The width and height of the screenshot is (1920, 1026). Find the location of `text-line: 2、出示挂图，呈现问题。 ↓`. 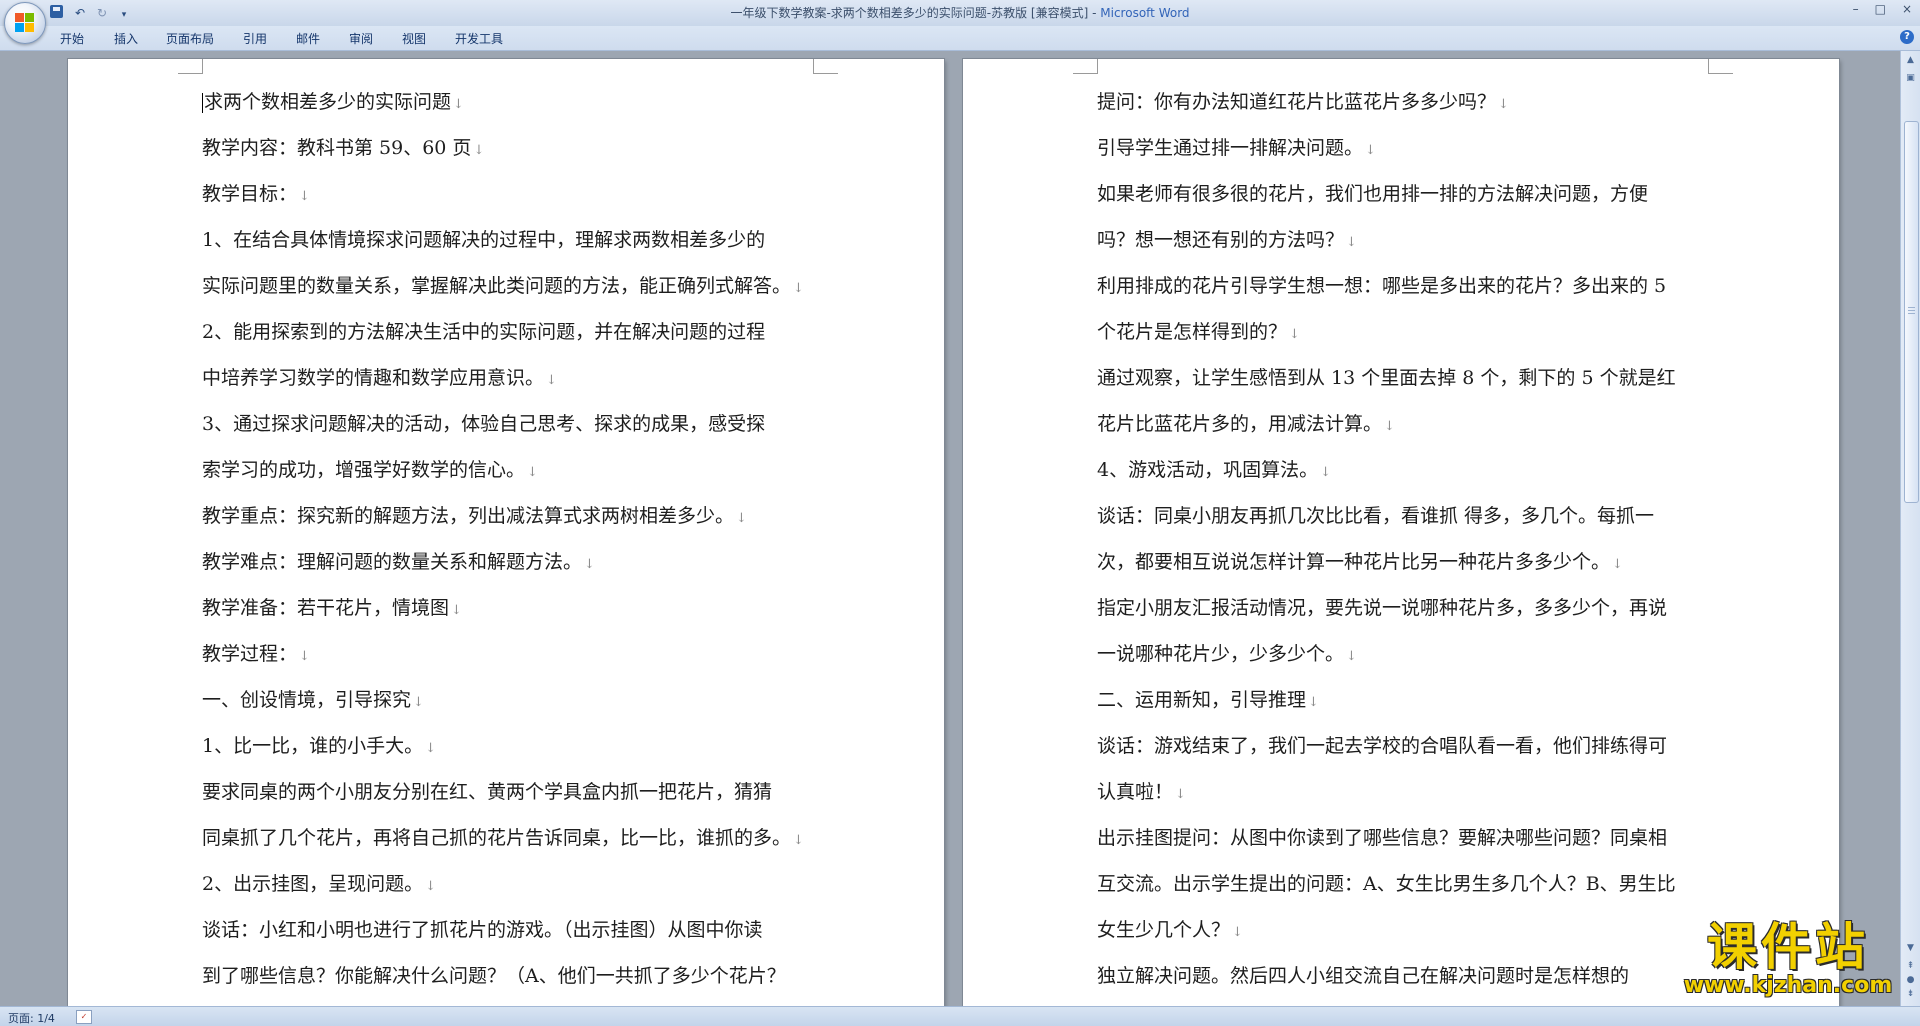

text-line: 2、出示挂图，呈现问题。 ↓ is located at coordinates (512, 884).